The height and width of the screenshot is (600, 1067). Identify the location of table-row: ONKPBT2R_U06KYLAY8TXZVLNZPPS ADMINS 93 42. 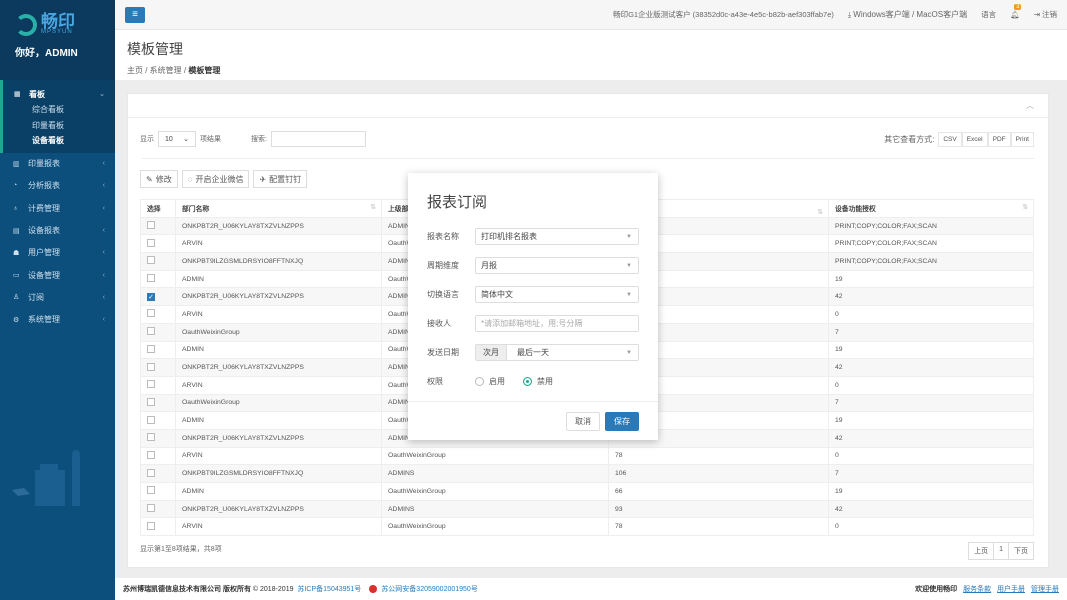
(587, 509).